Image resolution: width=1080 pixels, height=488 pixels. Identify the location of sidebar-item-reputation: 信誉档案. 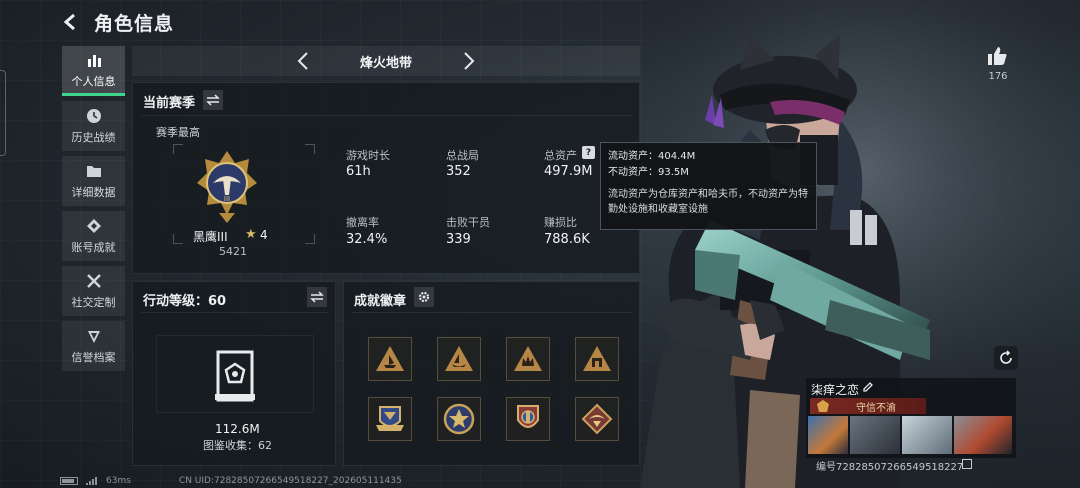
(93, 346).